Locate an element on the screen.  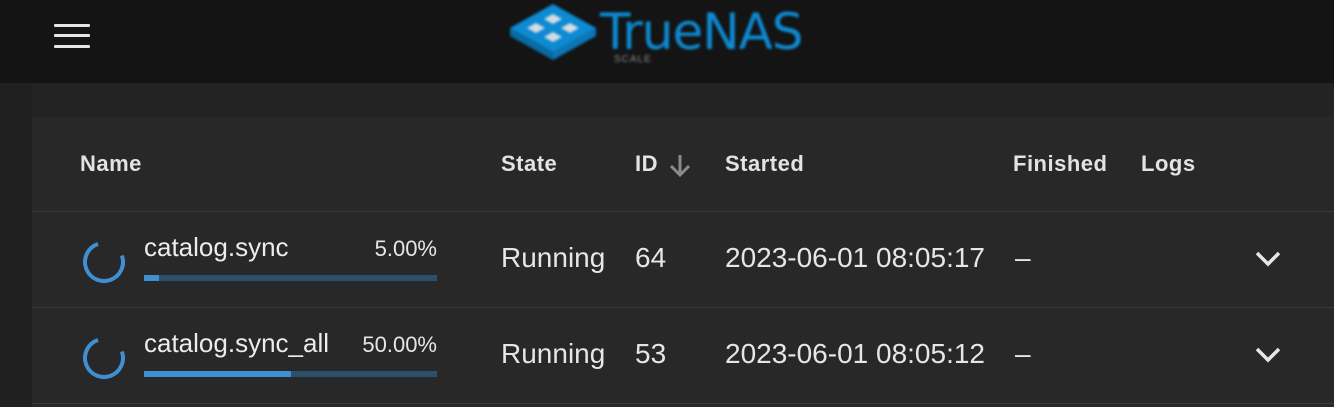
hamburger-menu-icon is located at coordinates (72, 36).